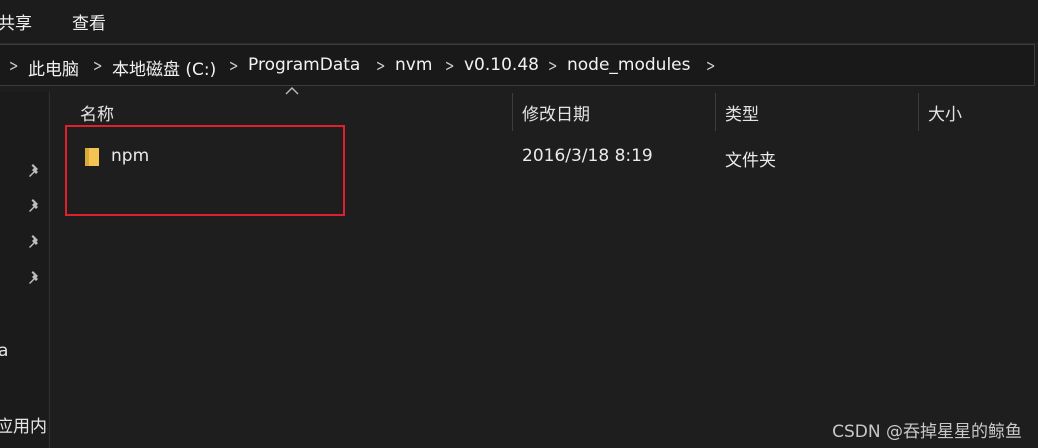  What do you see at coordinates (292, 91) in the screenshot?
I see `sort-up-icon` at bounding box center [292, 91].